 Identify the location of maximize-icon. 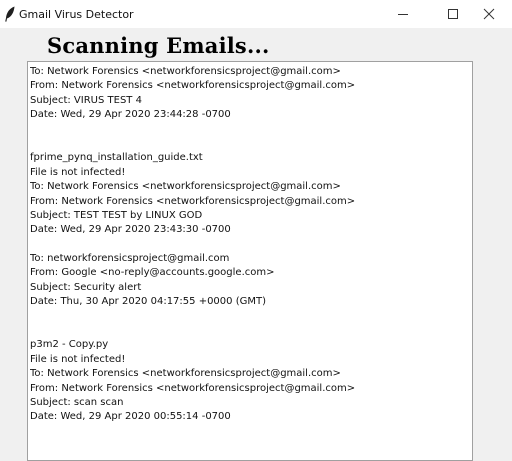
(453, 14).